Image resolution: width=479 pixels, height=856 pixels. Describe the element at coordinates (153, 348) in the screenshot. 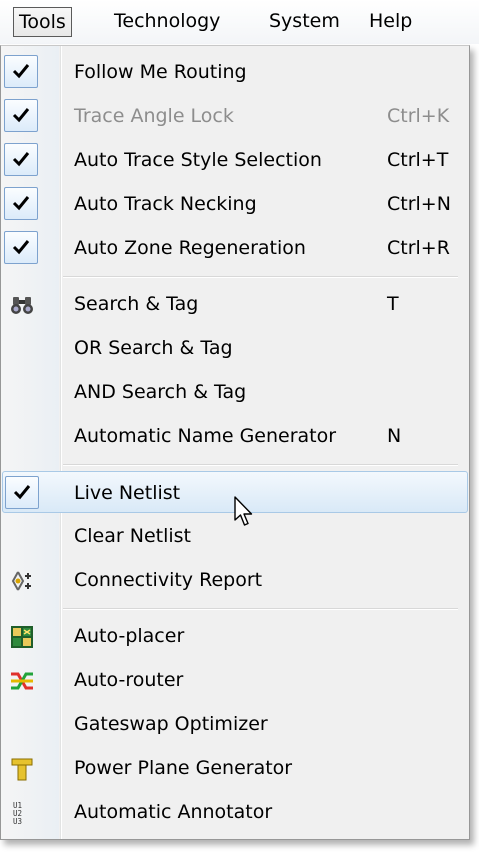

I see `menu-item-label: OR Search & Tag` at that location.